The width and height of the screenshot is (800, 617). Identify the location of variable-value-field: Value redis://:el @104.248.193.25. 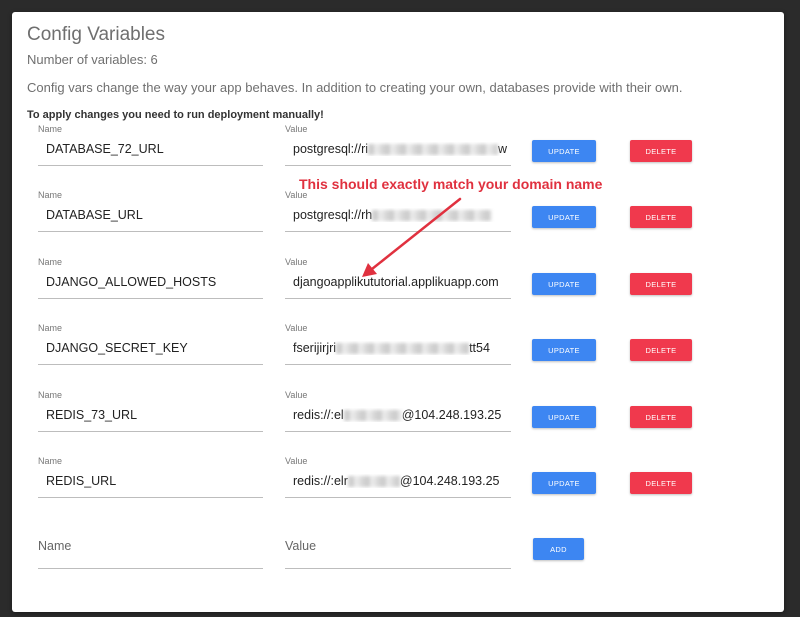
(398, 412).